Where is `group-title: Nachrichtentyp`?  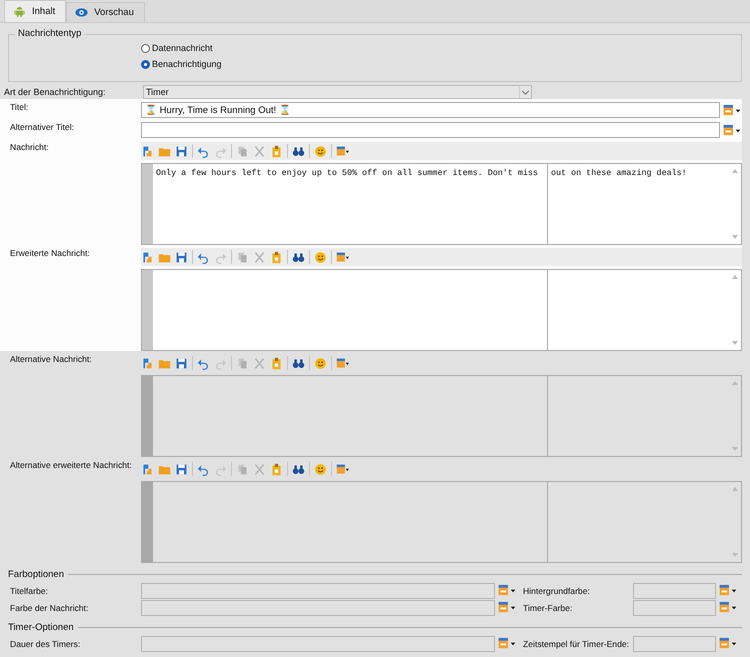 group-title: Nachrichtentyp is located at coordinates (49, 33).